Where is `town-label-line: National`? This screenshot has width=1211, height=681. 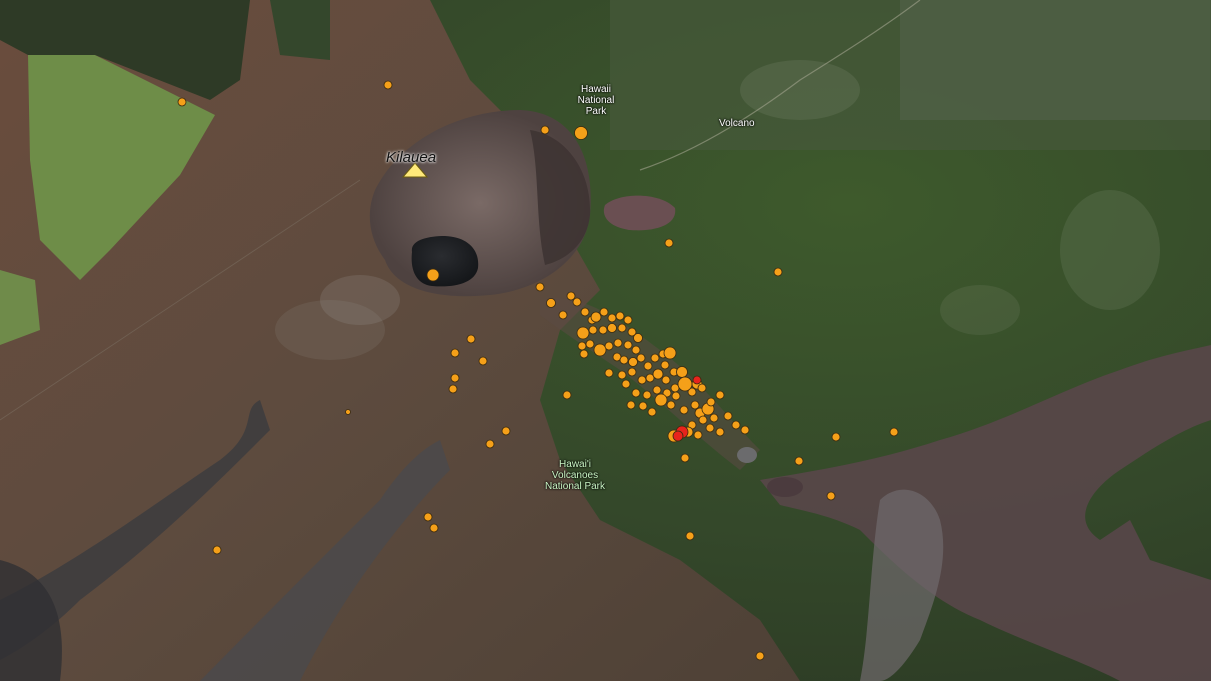 town-label-line: National is located at coordinates (596, 100).